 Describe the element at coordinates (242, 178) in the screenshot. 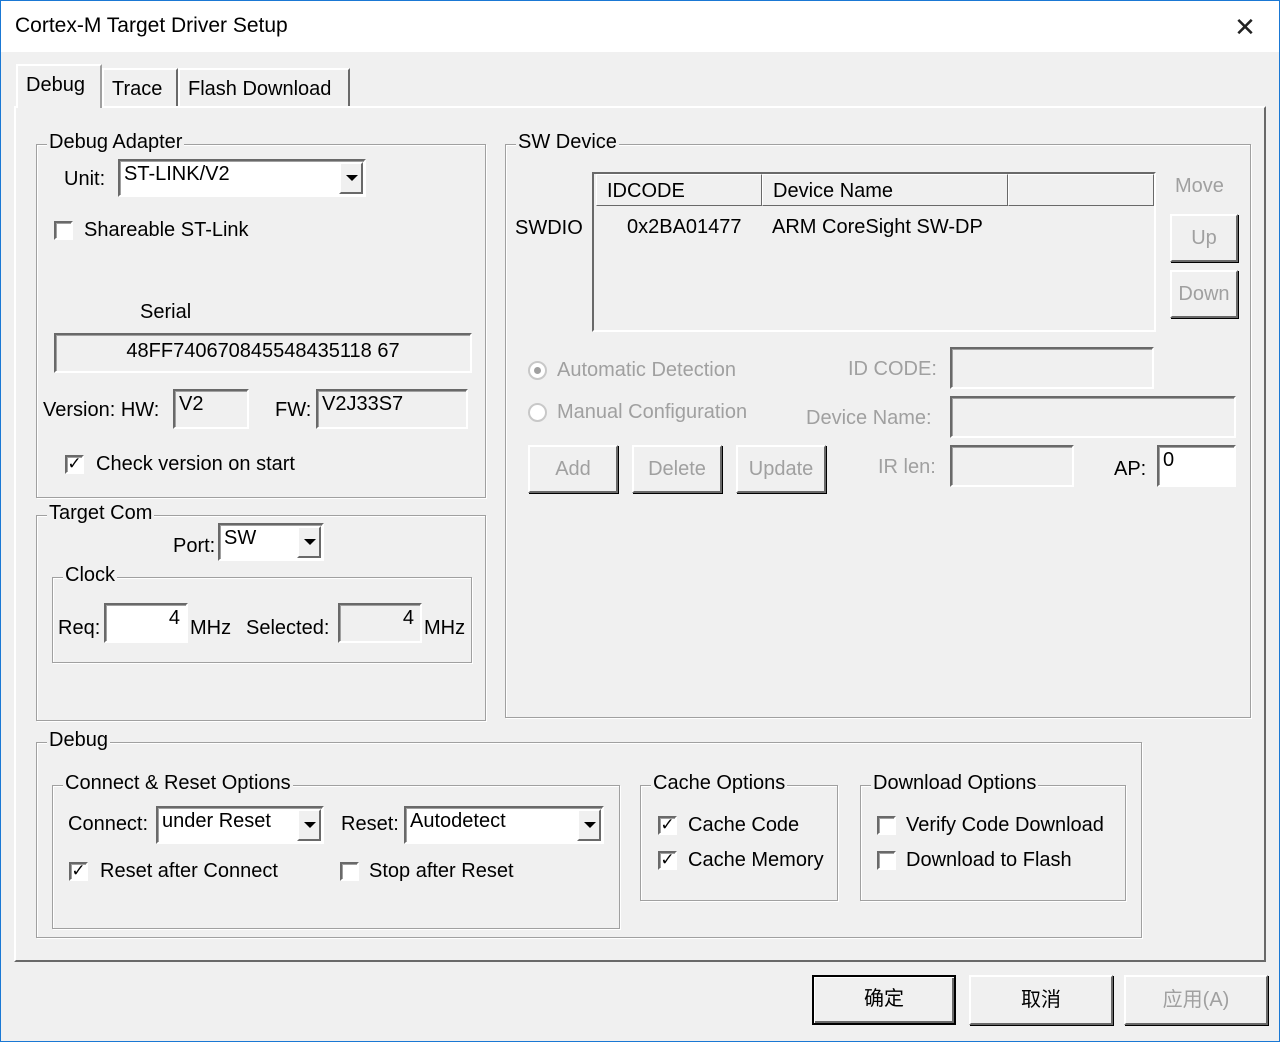

I see `unit-select: ST-LINK/V2` at that location.